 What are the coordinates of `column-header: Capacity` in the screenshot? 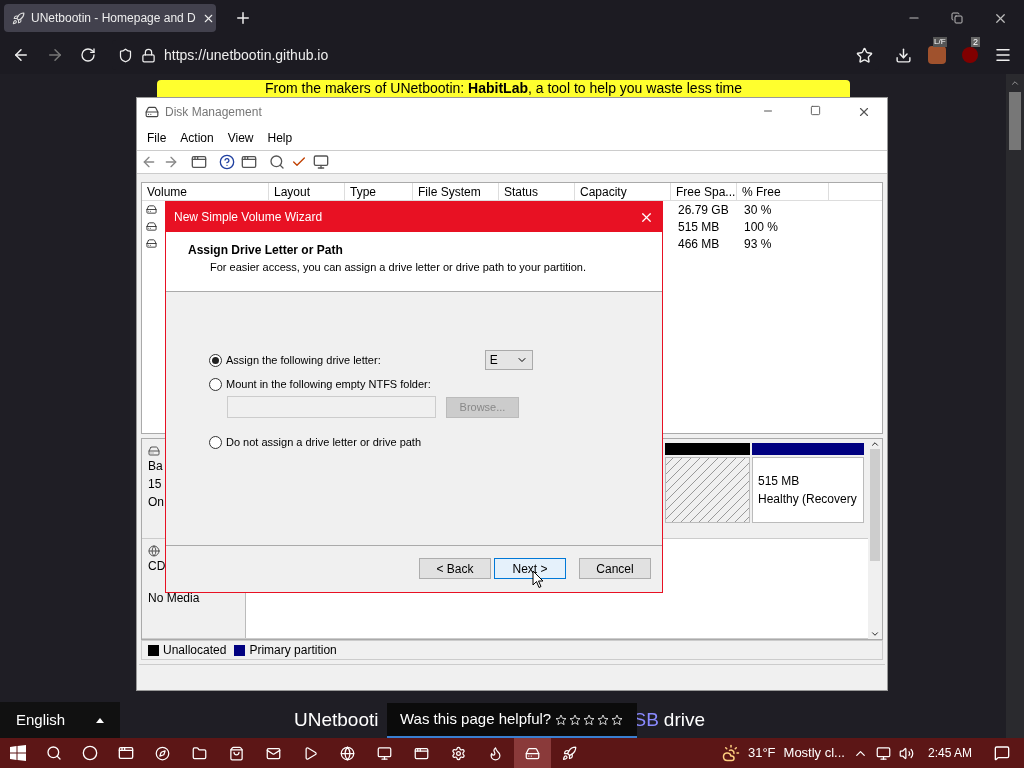 It's located at (623, 191).